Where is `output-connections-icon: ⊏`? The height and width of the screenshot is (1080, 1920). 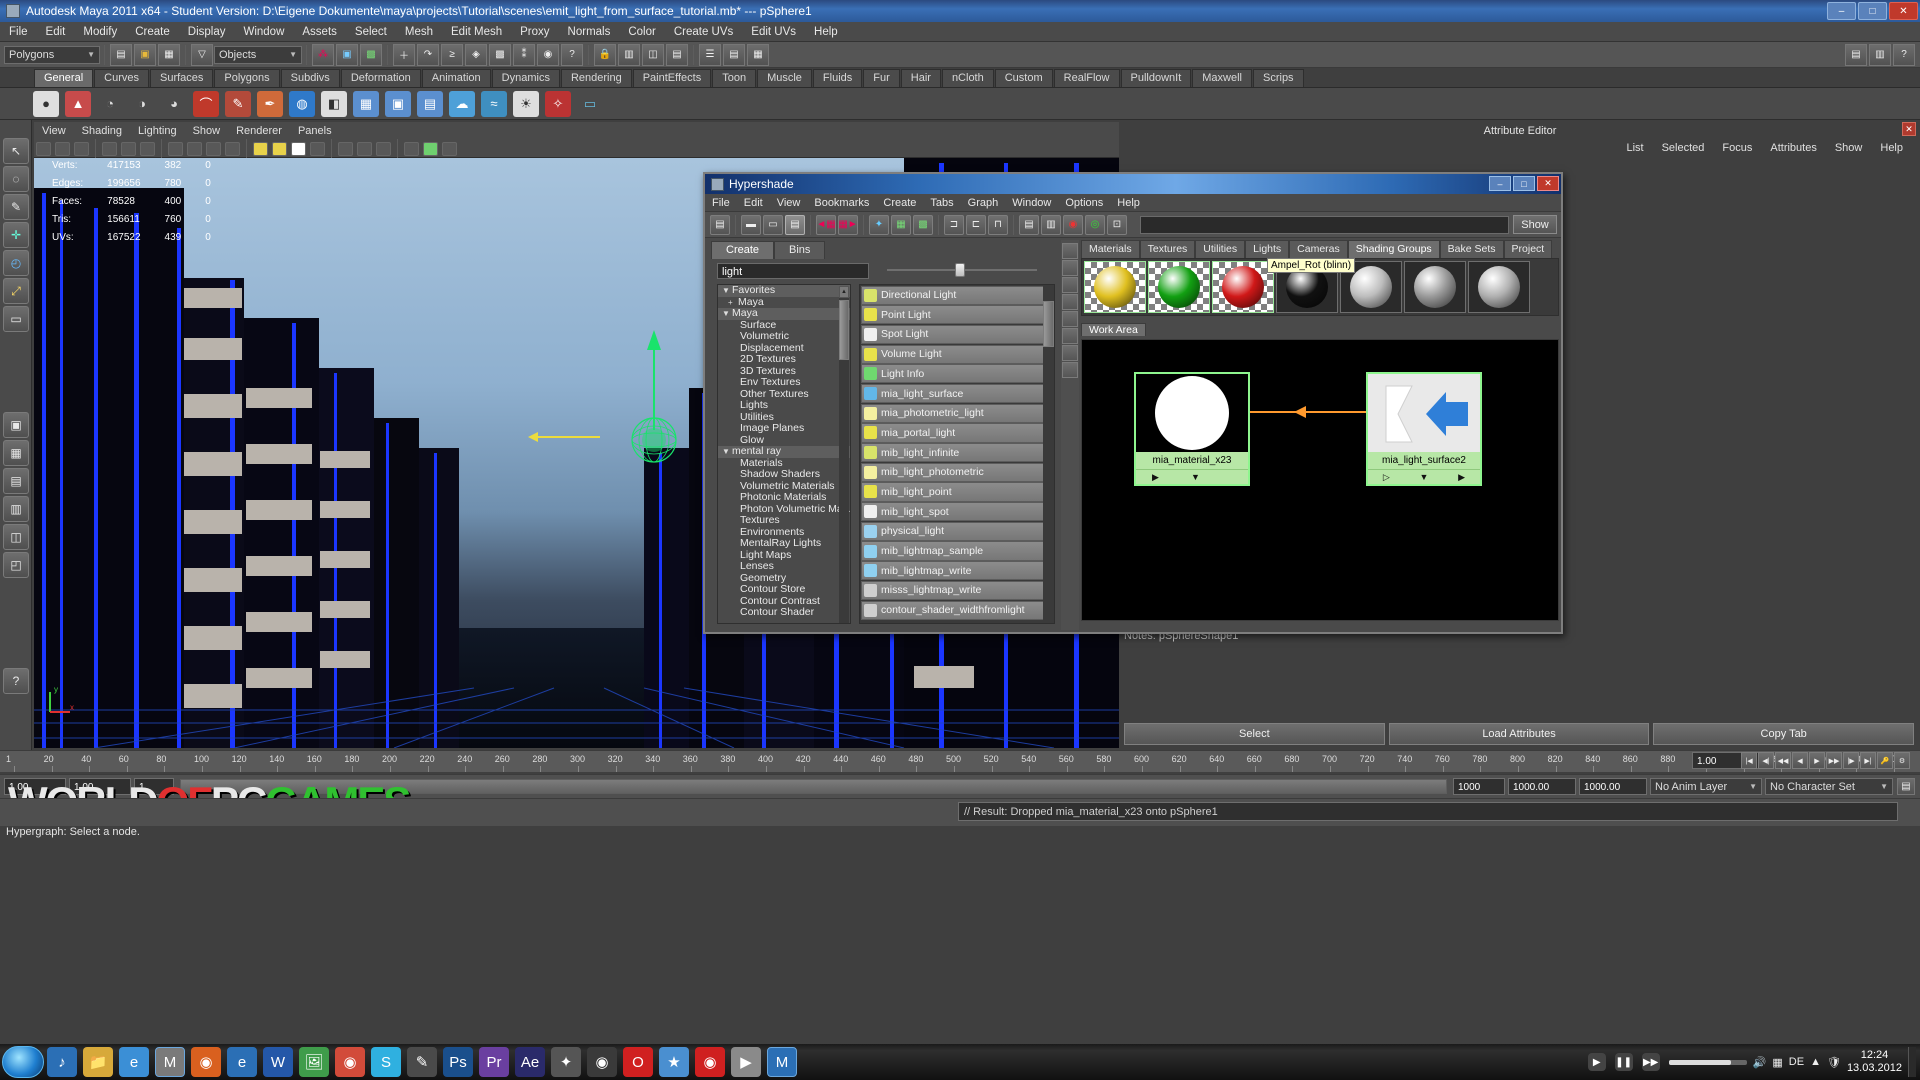
output-connections-icon: ⊏ is located at coordinates (976, 224).